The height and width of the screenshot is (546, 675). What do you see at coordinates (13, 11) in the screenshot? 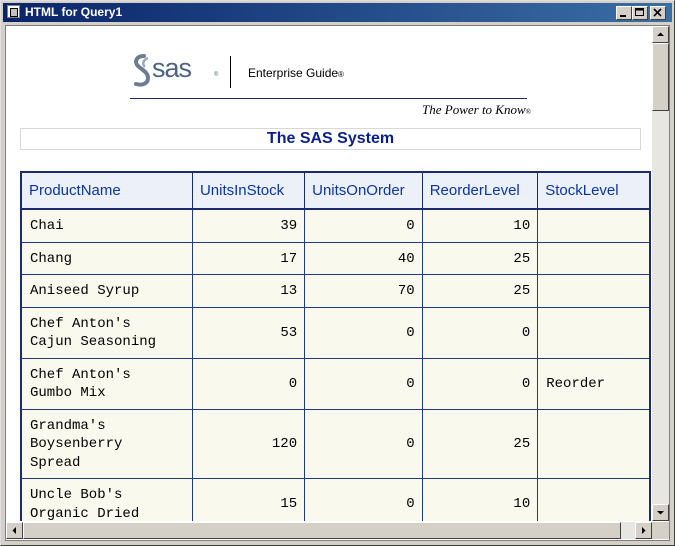
I see `document-icon` at bounding box center [13, 11].